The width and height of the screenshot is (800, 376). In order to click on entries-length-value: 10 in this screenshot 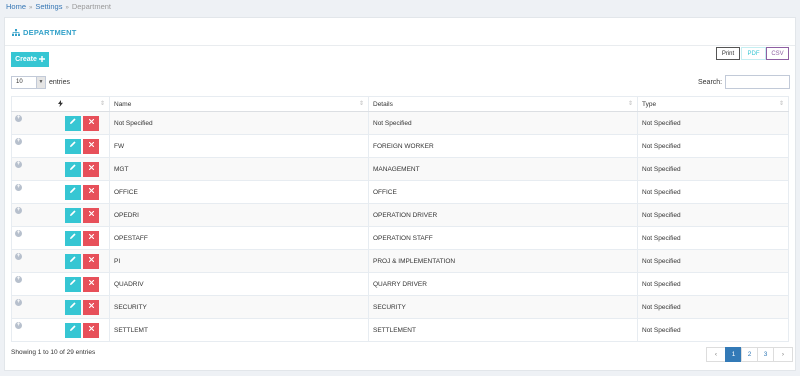, I will do `click(19, 82)`.